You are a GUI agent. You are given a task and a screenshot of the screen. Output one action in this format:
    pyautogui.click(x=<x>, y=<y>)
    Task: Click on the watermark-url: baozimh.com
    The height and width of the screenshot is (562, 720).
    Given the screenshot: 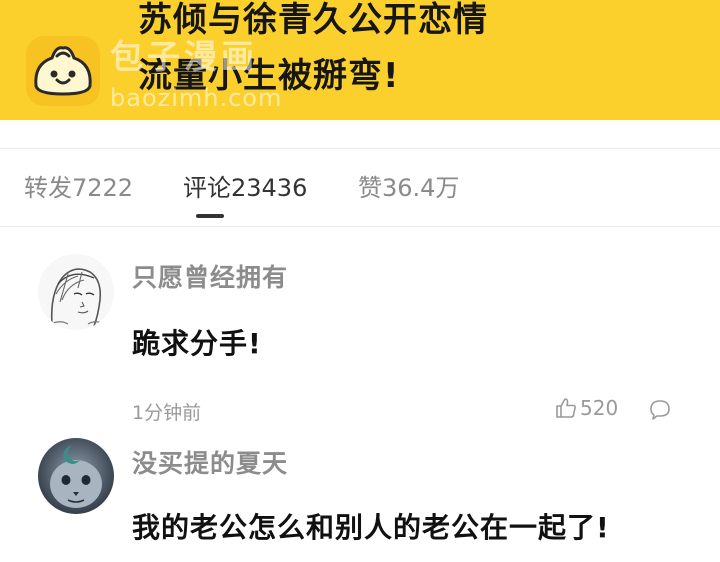 What is the action you would take?
    pyautogui.click(x=196, y=98)
    